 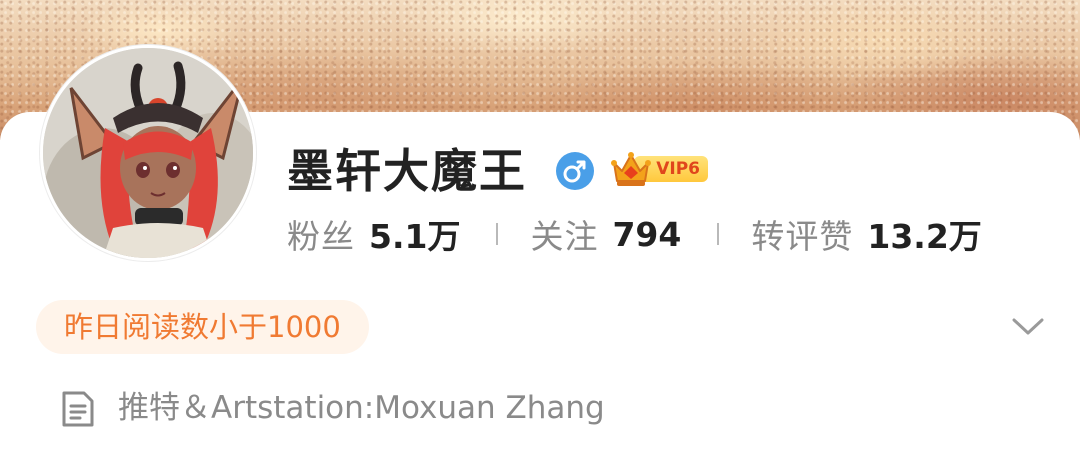 I want to click on profile-bio: 推特＆Artstation:Moxuan Zhang, so click(x=361, y=408).